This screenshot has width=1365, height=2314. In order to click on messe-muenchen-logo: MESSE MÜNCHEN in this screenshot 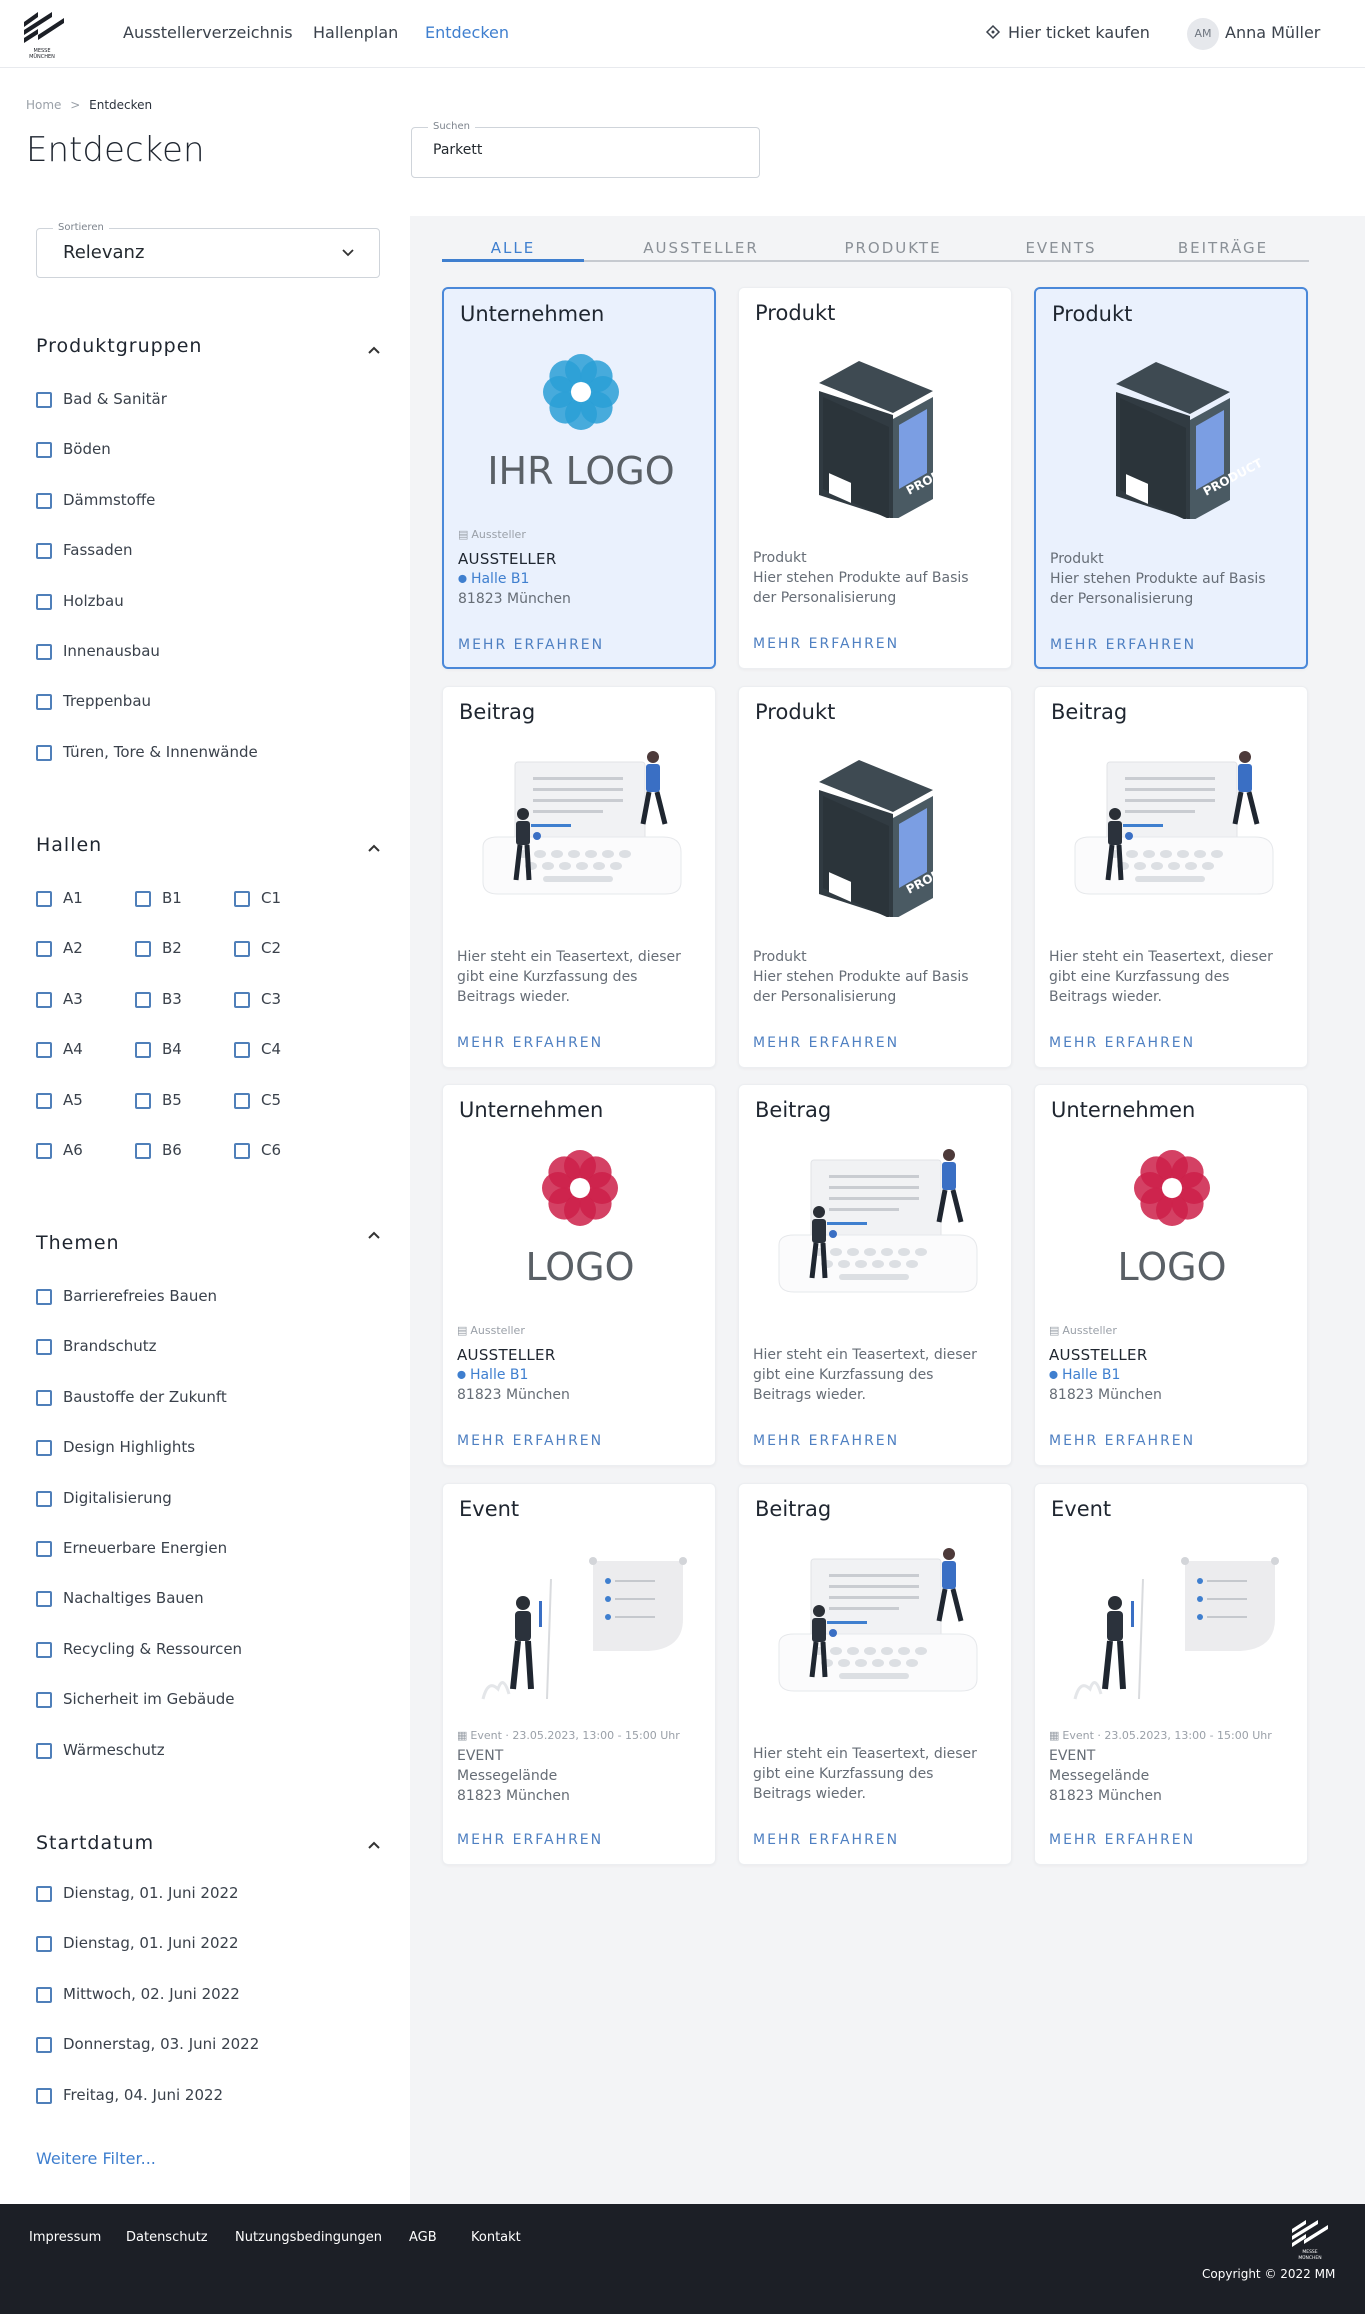, I will do `click(44, 34)`.